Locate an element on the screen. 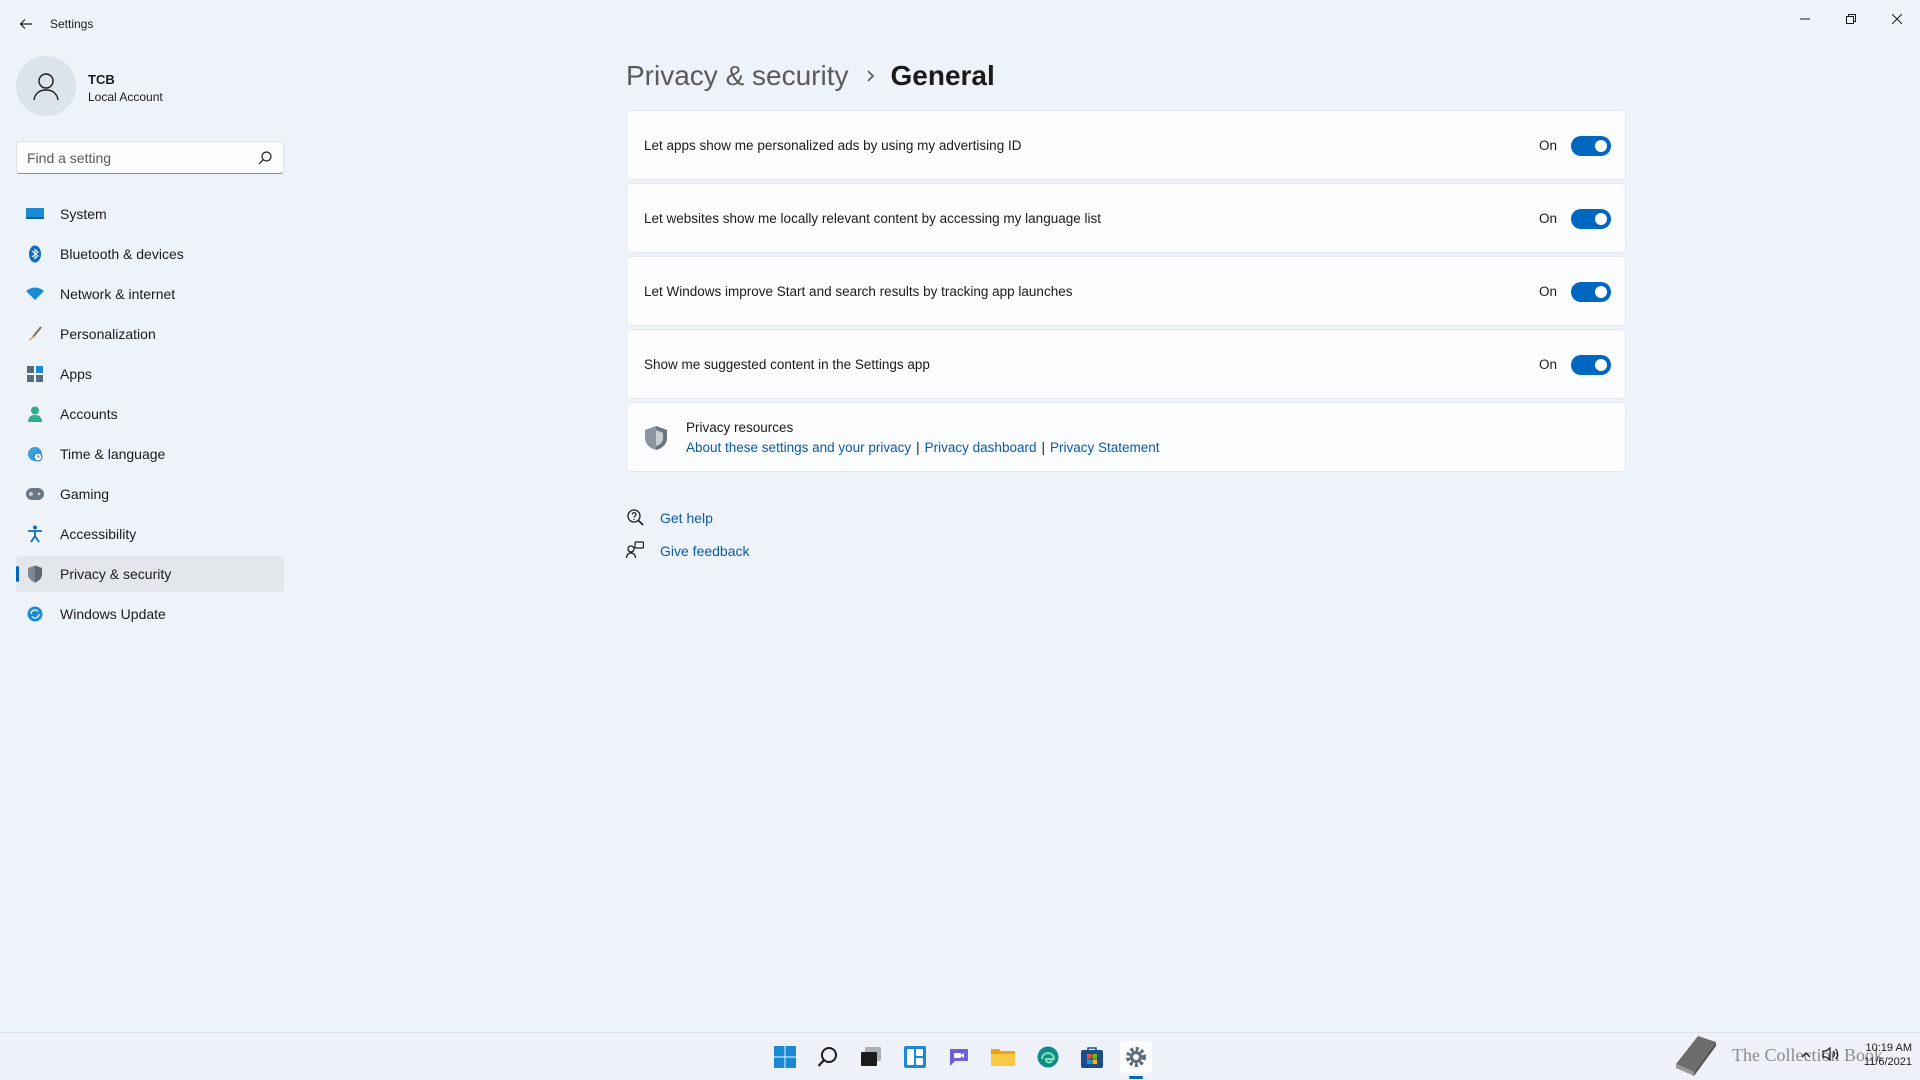 The width and height of the screenshot is (1920, 1080). title-bar: Settings is located at coordinates (960, 24).